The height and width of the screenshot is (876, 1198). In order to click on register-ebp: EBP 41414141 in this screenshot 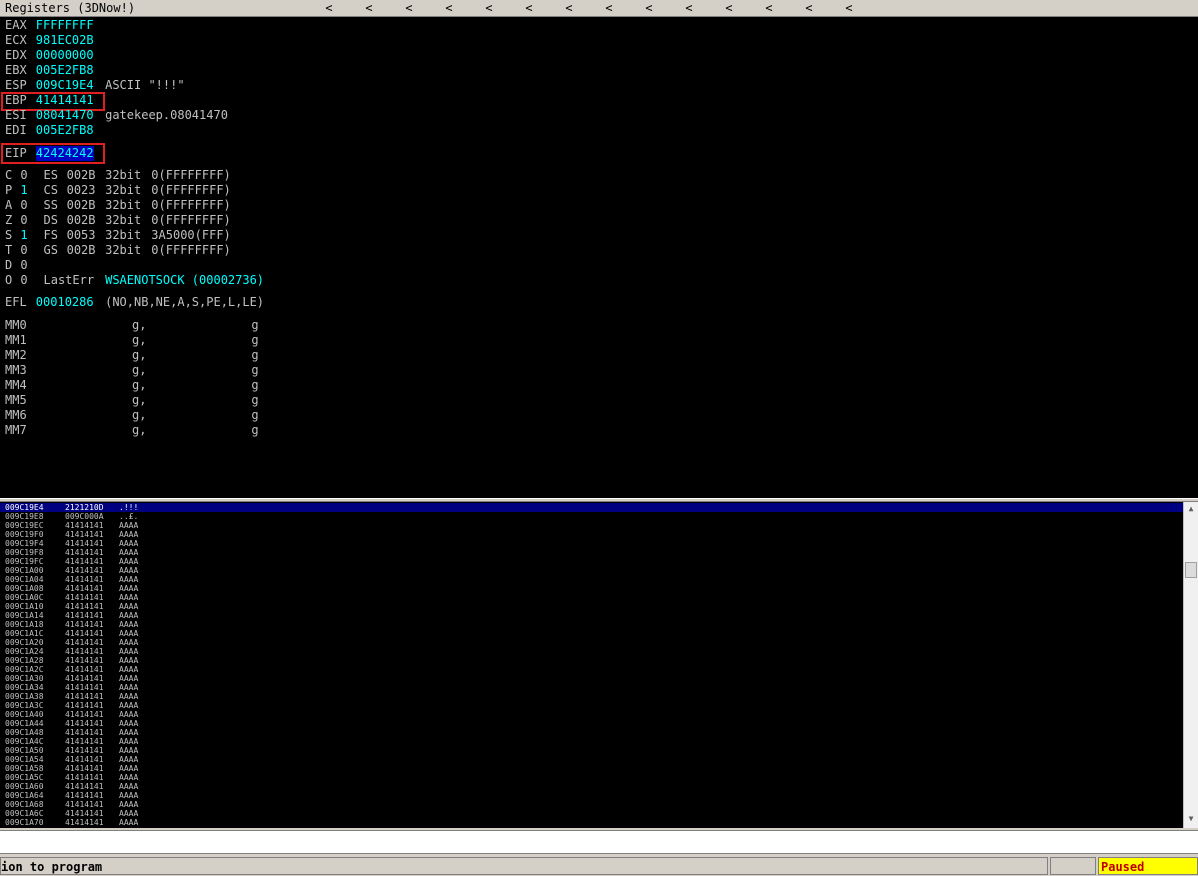, I will do `click(49, 100)`.